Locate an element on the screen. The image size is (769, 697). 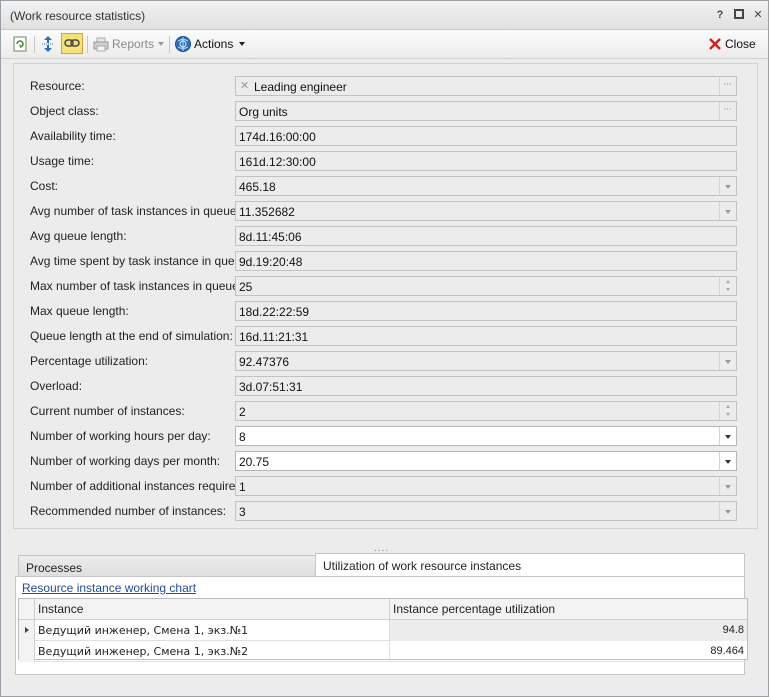
column-header-utilization: Instance percentage utilization is located at coordinates (474, 609).